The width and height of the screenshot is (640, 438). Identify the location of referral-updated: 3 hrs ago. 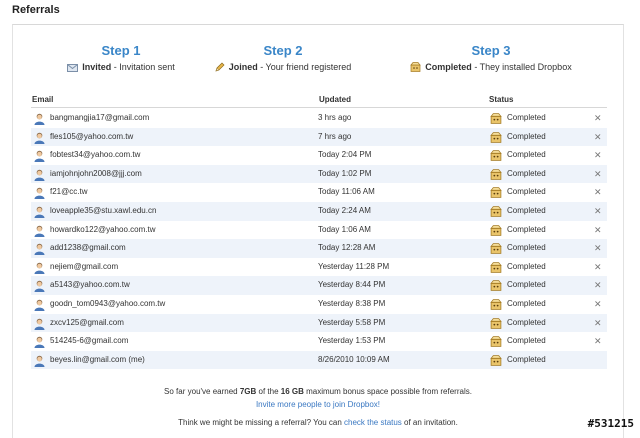
(335, 117).